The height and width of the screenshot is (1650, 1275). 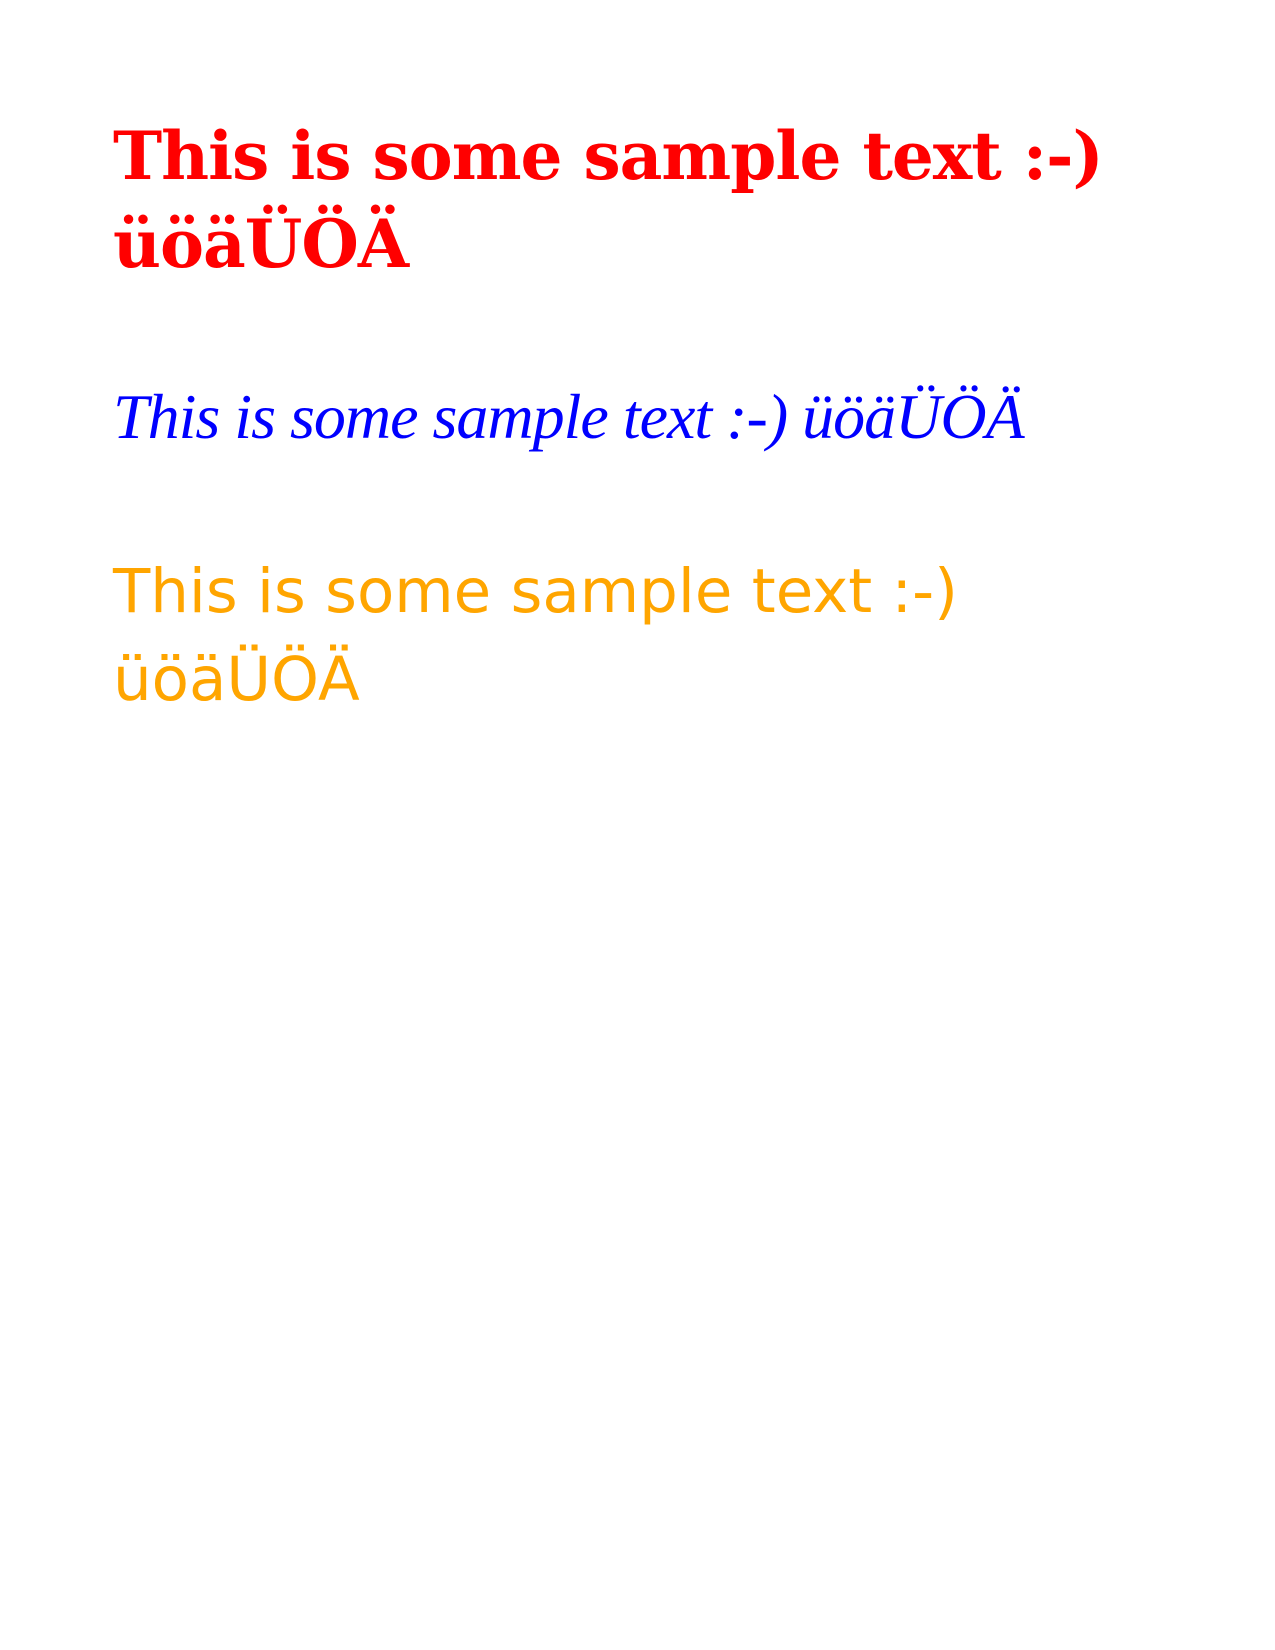 I want to click on sample-text-blue-line: This is some sample text :-) üöäÜÖÄ, so click(x=569, y=416).